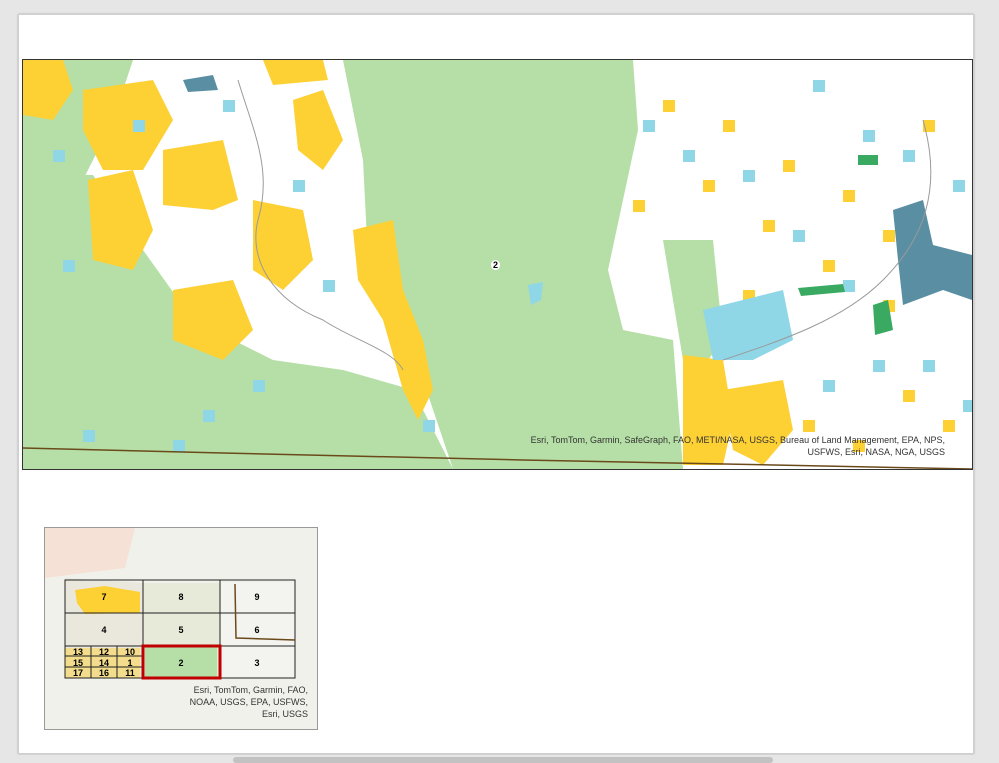  Describe the element at coordinates (180, 663) in the screenshot. I see `tile-2-label: 2` at that location.